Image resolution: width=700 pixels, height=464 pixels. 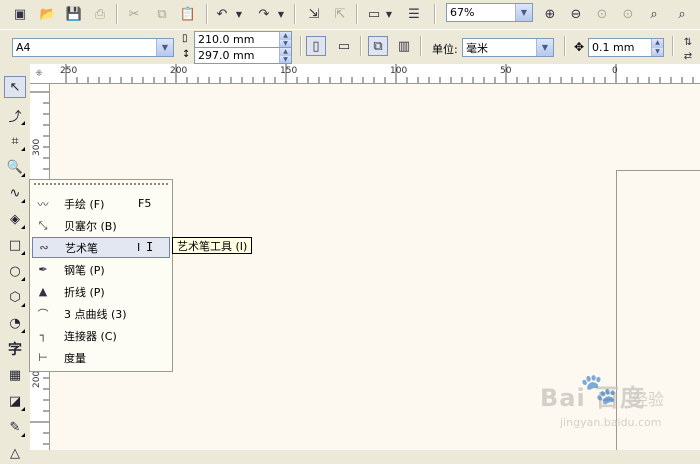 I want to click on flyout-item-dimension: ⊢ 度量, so click(x=101, y=357).